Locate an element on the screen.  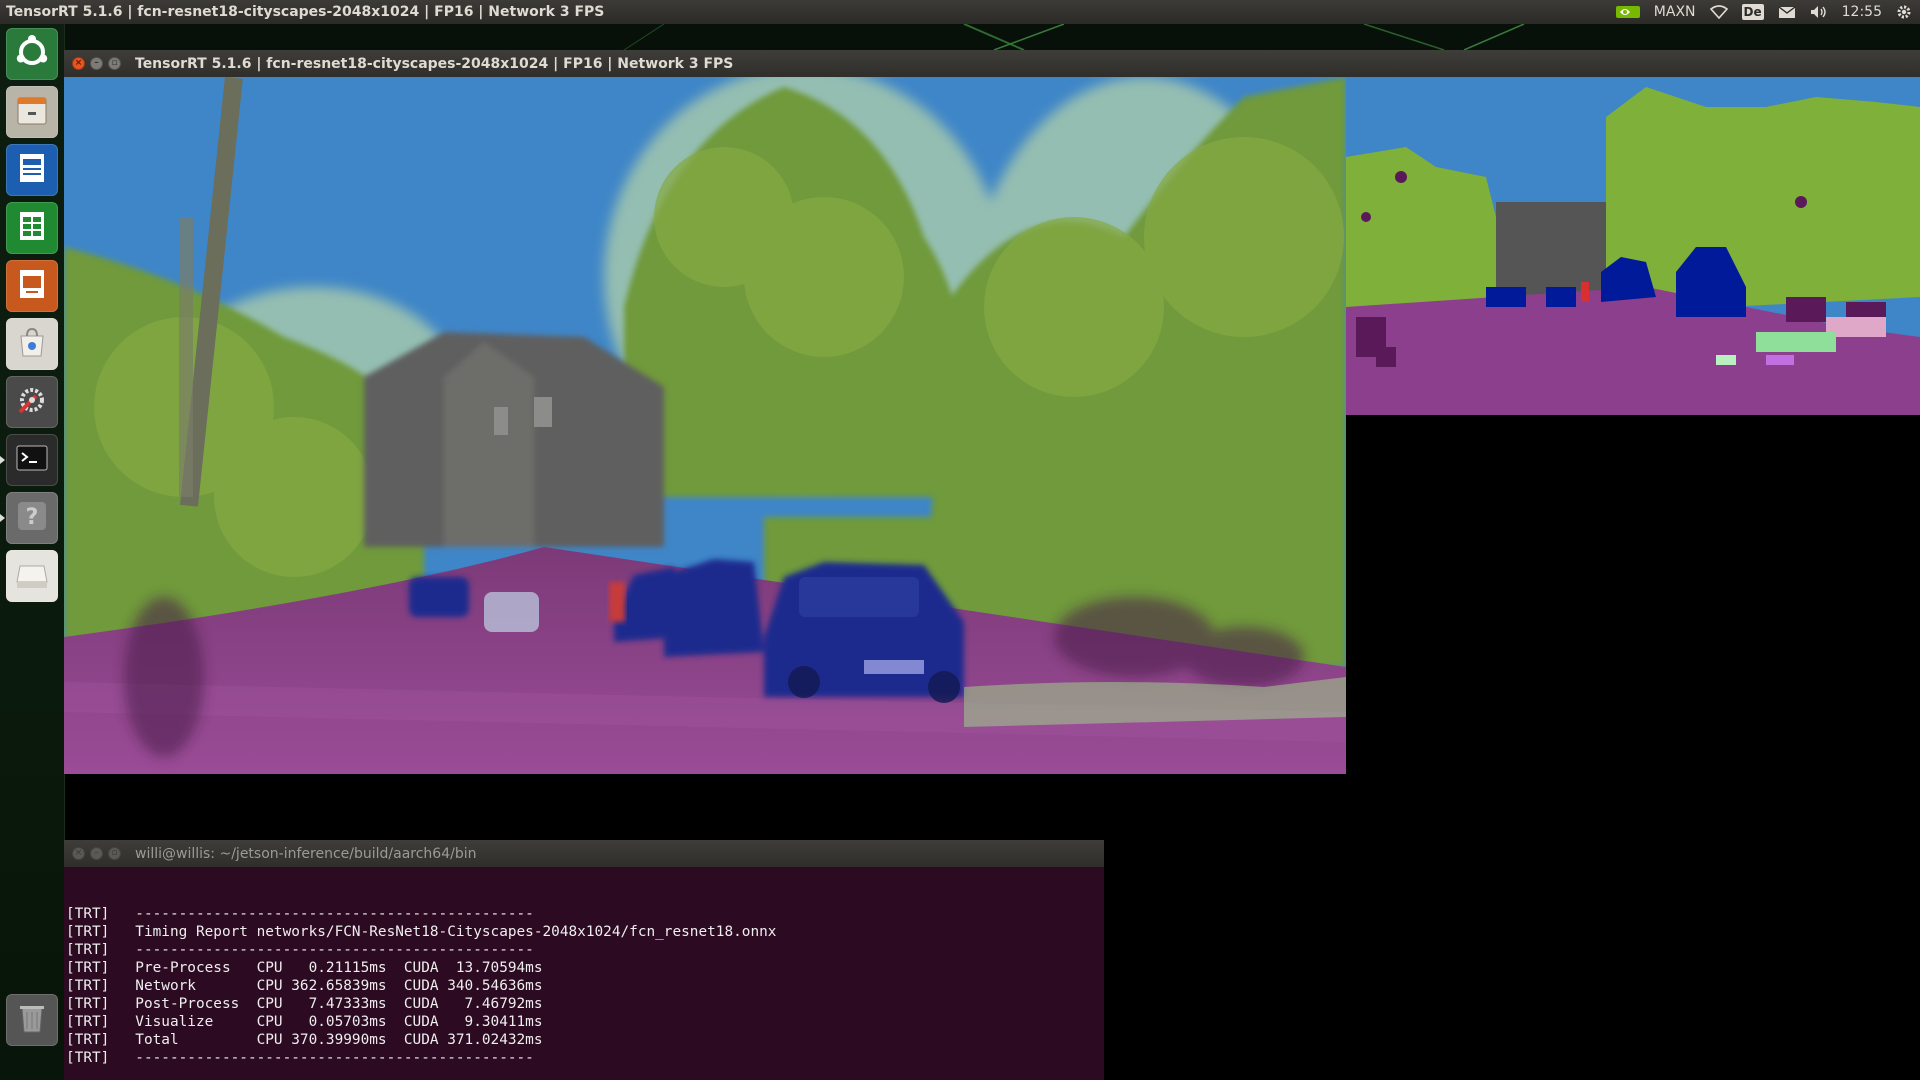
launcher-item-drive is located at coordinates (32, 576).